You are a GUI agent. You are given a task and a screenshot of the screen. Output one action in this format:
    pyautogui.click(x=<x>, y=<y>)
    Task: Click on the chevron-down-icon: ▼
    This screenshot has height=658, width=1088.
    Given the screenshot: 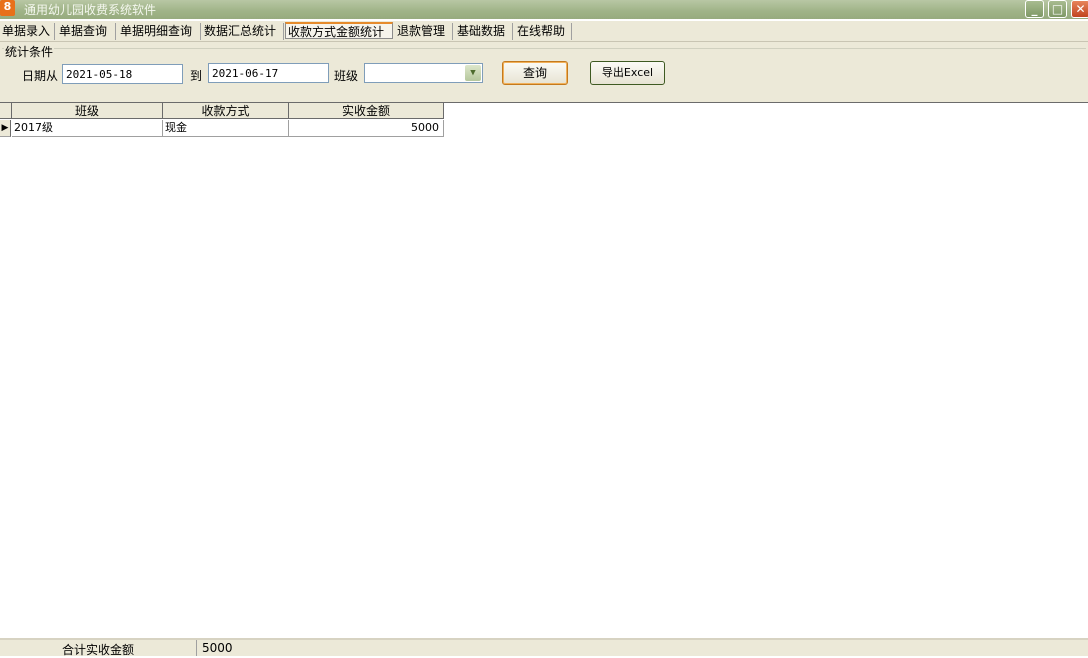 What is the action you would take?
    pyautogui.click(x=473, y=73)
    